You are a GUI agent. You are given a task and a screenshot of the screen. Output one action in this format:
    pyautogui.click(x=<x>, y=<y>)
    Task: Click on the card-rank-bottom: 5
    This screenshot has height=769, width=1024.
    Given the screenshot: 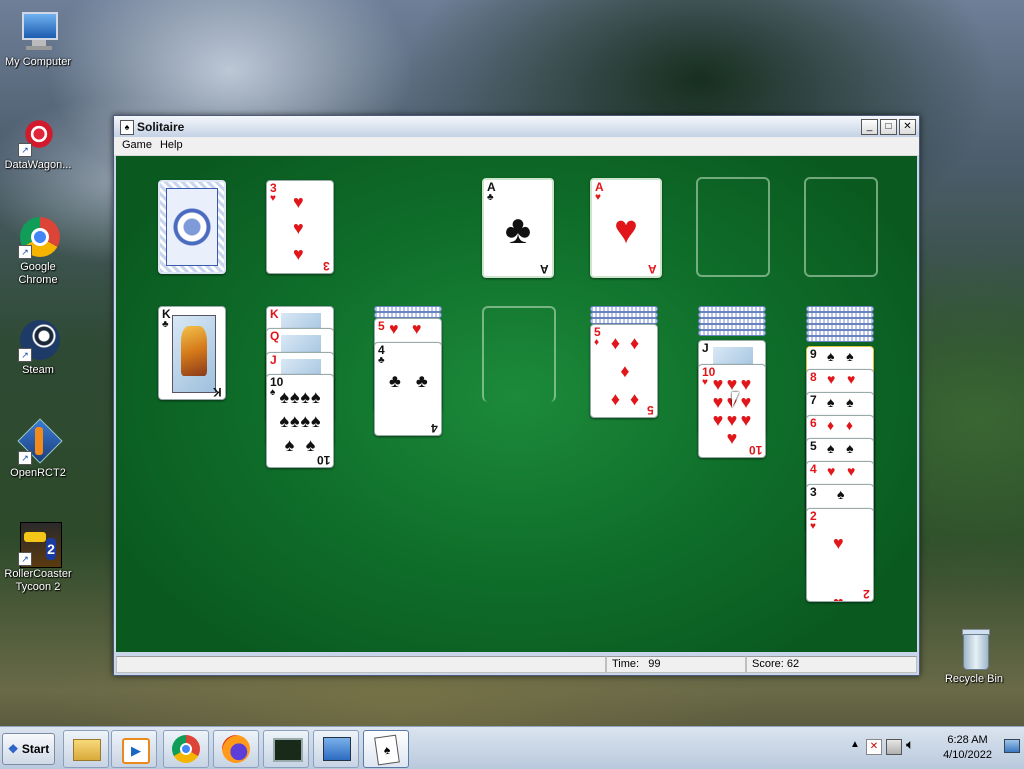 What is the action you would take?
    pyautogui.click(x=650, y=410)
    